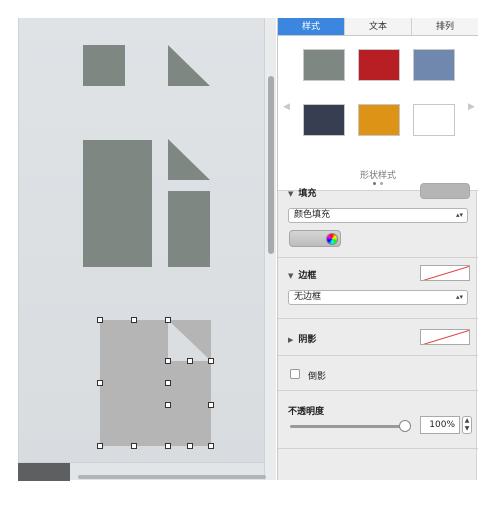  Describe the element at coordinates (104, 65) in the screenshot. I see `square-shape` at that location.